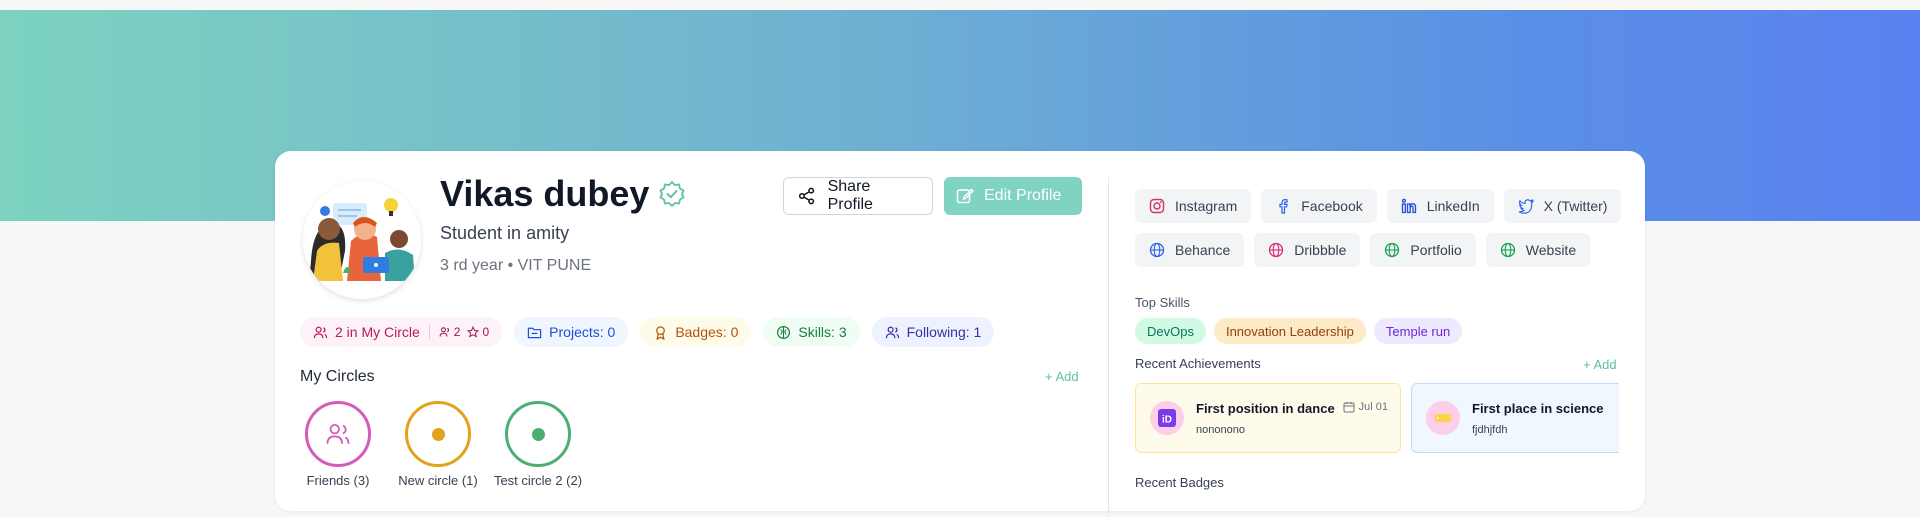 The width and height of the screenshot is (1920, 517). Describe the element at coordinates (672, 194) in the screenshot. I see `verified-badge-icon` at that location.